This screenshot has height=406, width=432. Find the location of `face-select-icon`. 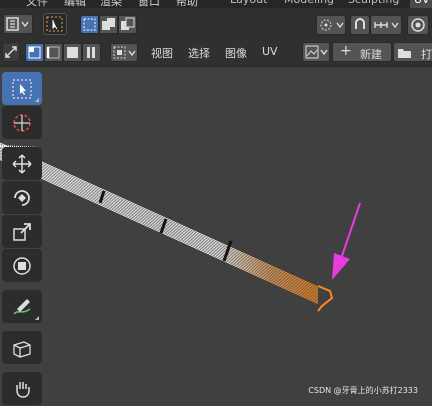

face-select-icon is located at coordinates (72, 52).